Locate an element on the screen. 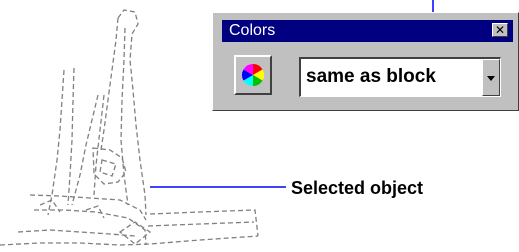 Image resolution: width=519 pixels, height=252 pixels. toolbar-titlebar: Colors ✕ is located at coordinates (367, 31).